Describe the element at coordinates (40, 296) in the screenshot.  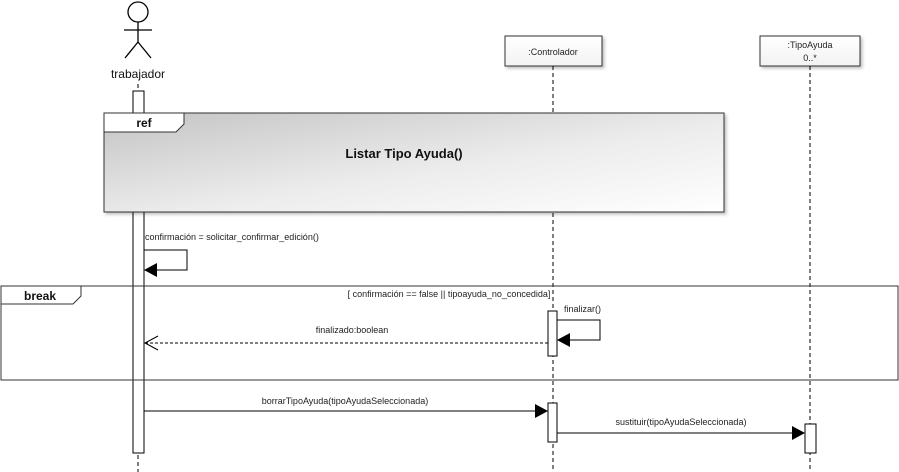
I see `break-tag: break` at that location.